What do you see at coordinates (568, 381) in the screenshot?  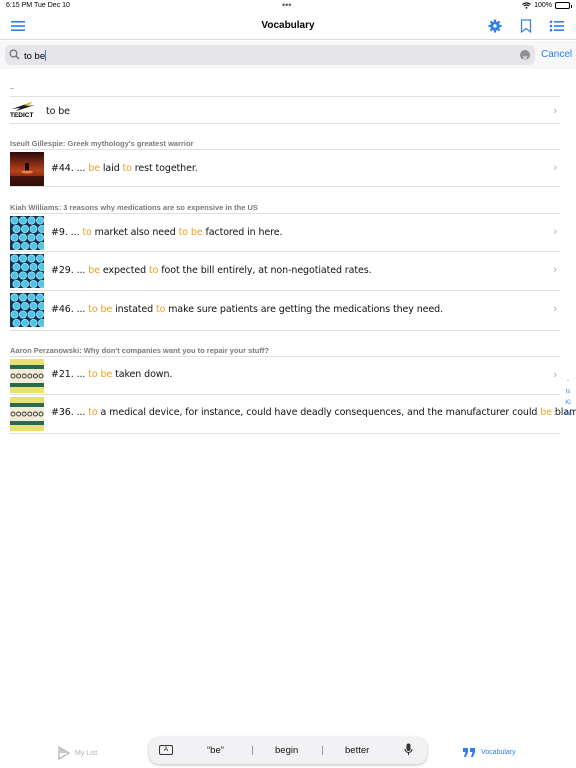 I see `index-item: -` at bounding box center [568, 381].